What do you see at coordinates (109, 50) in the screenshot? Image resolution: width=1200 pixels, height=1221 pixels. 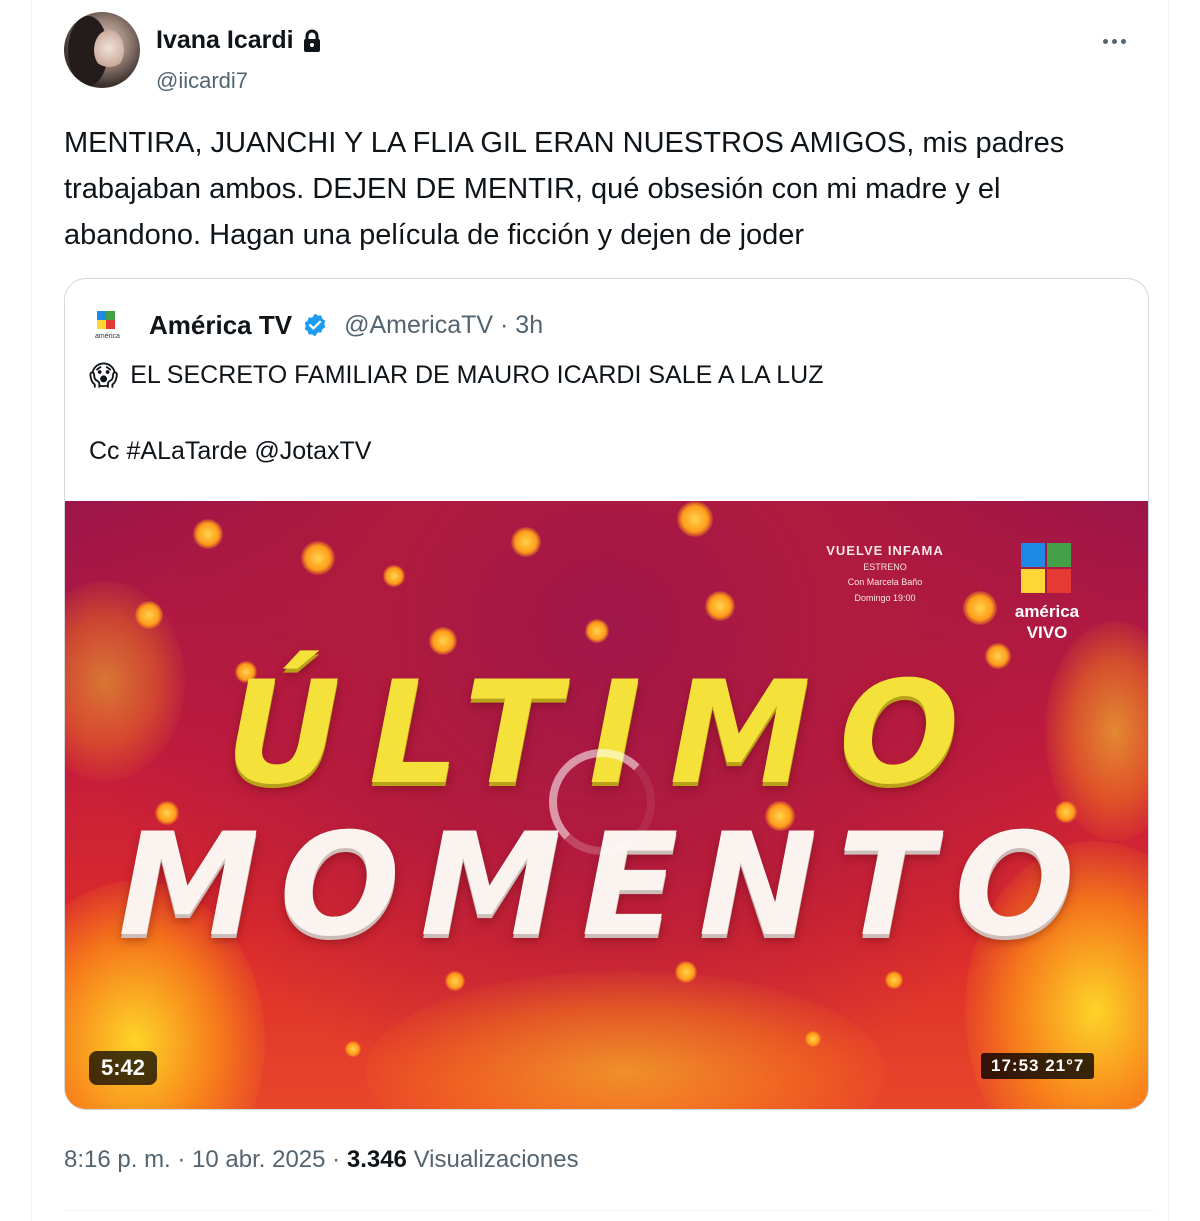 I see `avatar-face` at bounding box center [109, 50].